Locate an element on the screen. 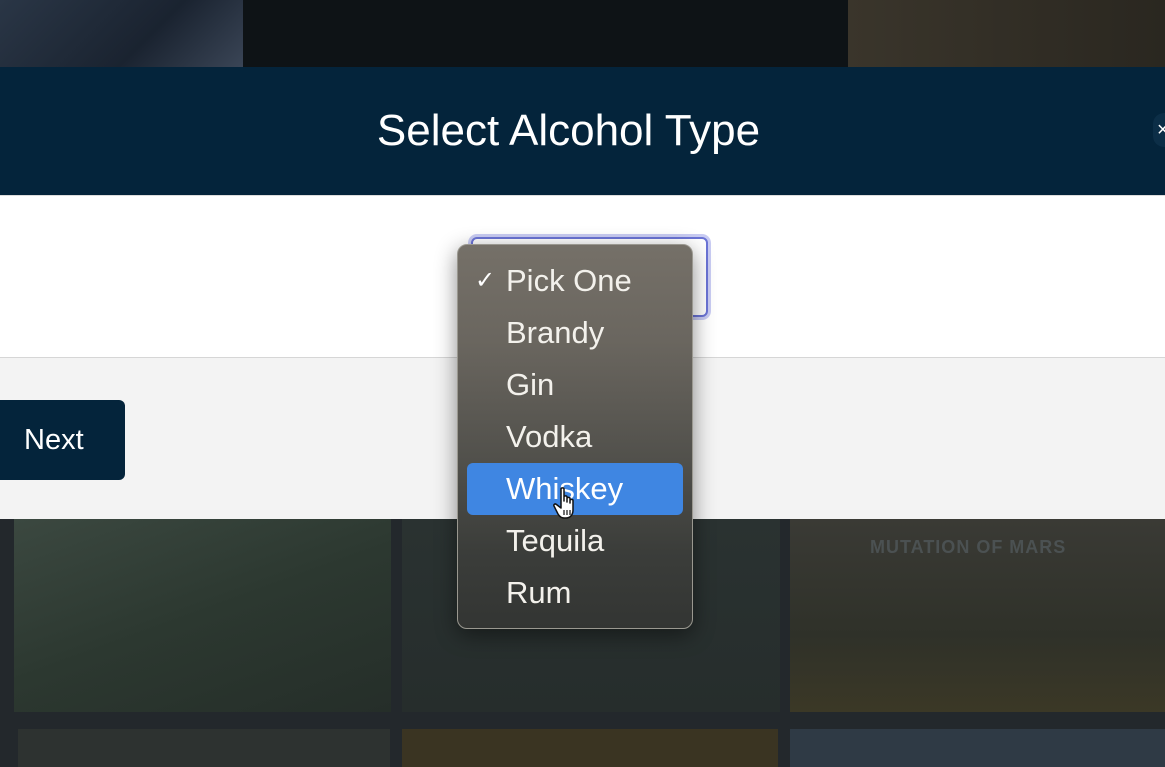 The image size is (1165, 767). option-label: Brandy is located at coordinates (555, 332).